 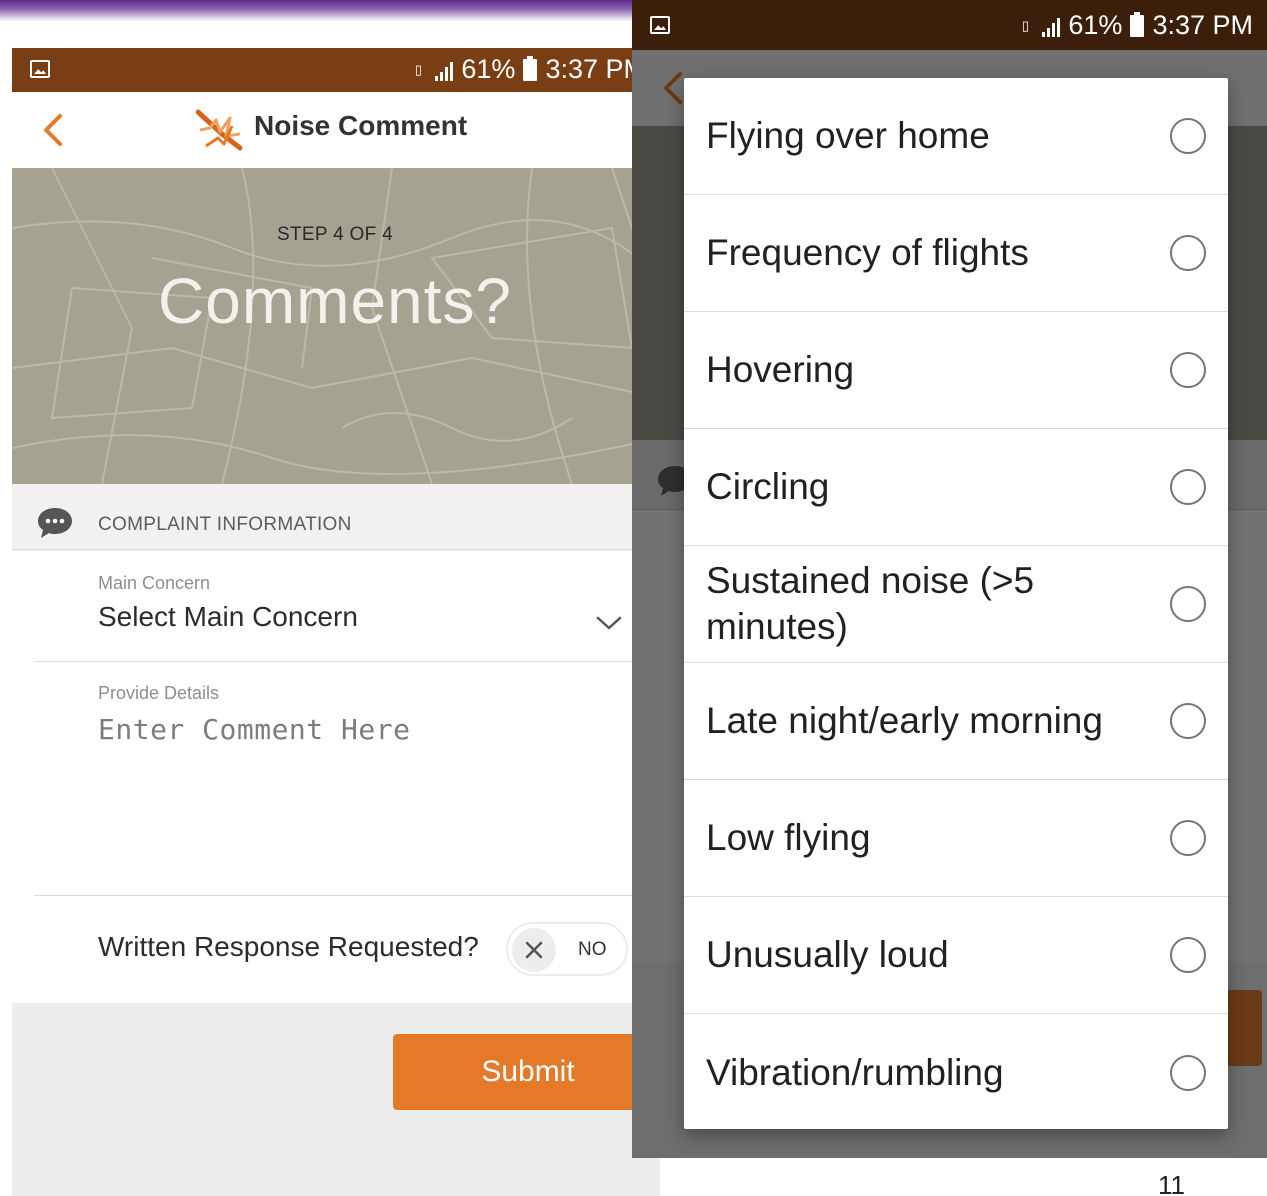 I want to click on option-hovering: Hovering, so click(x=956, y=370).